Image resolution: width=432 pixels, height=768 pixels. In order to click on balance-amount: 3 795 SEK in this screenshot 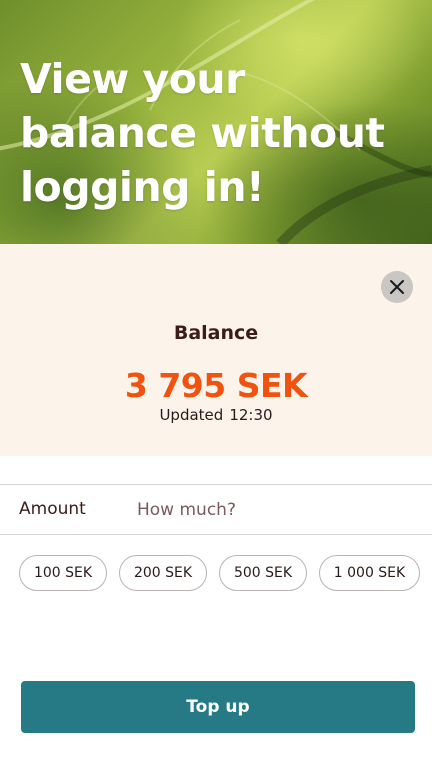, I will do `click(216, 385)`.